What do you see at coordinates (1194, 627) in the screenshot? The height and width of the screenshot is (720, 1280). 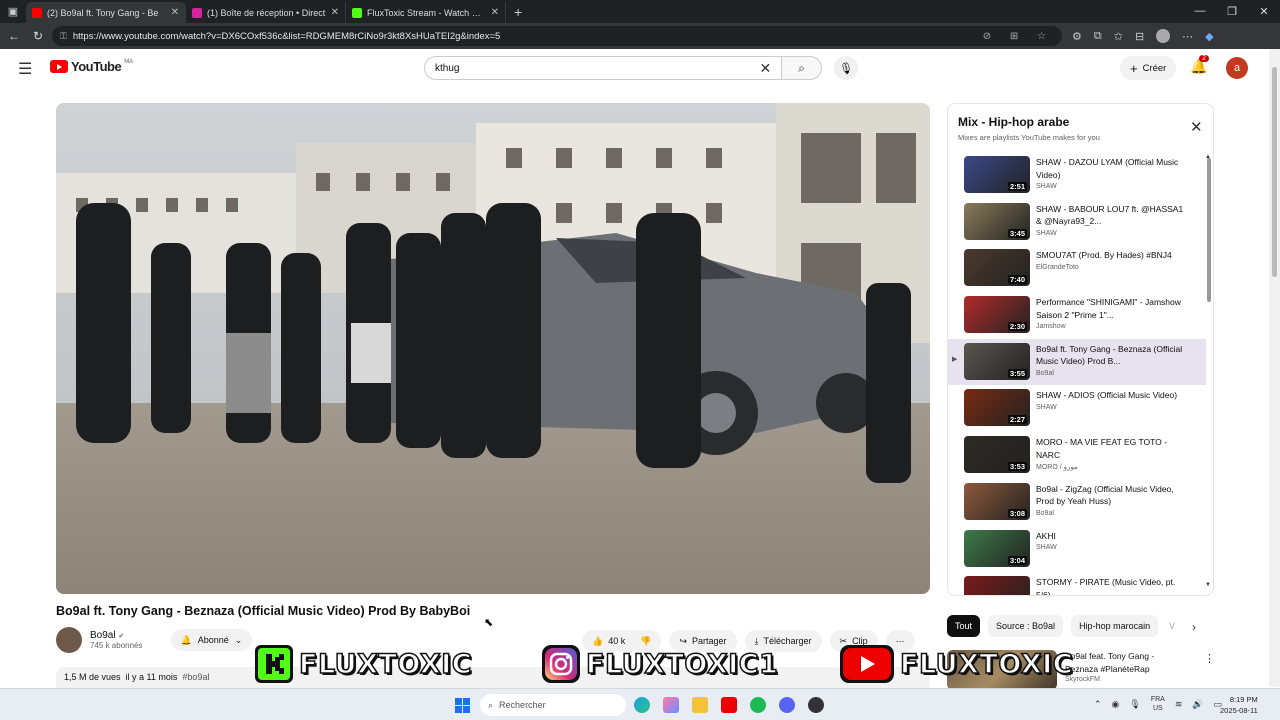 I see `chevron-right-icon: ›` at bounding box center [1194, 627].